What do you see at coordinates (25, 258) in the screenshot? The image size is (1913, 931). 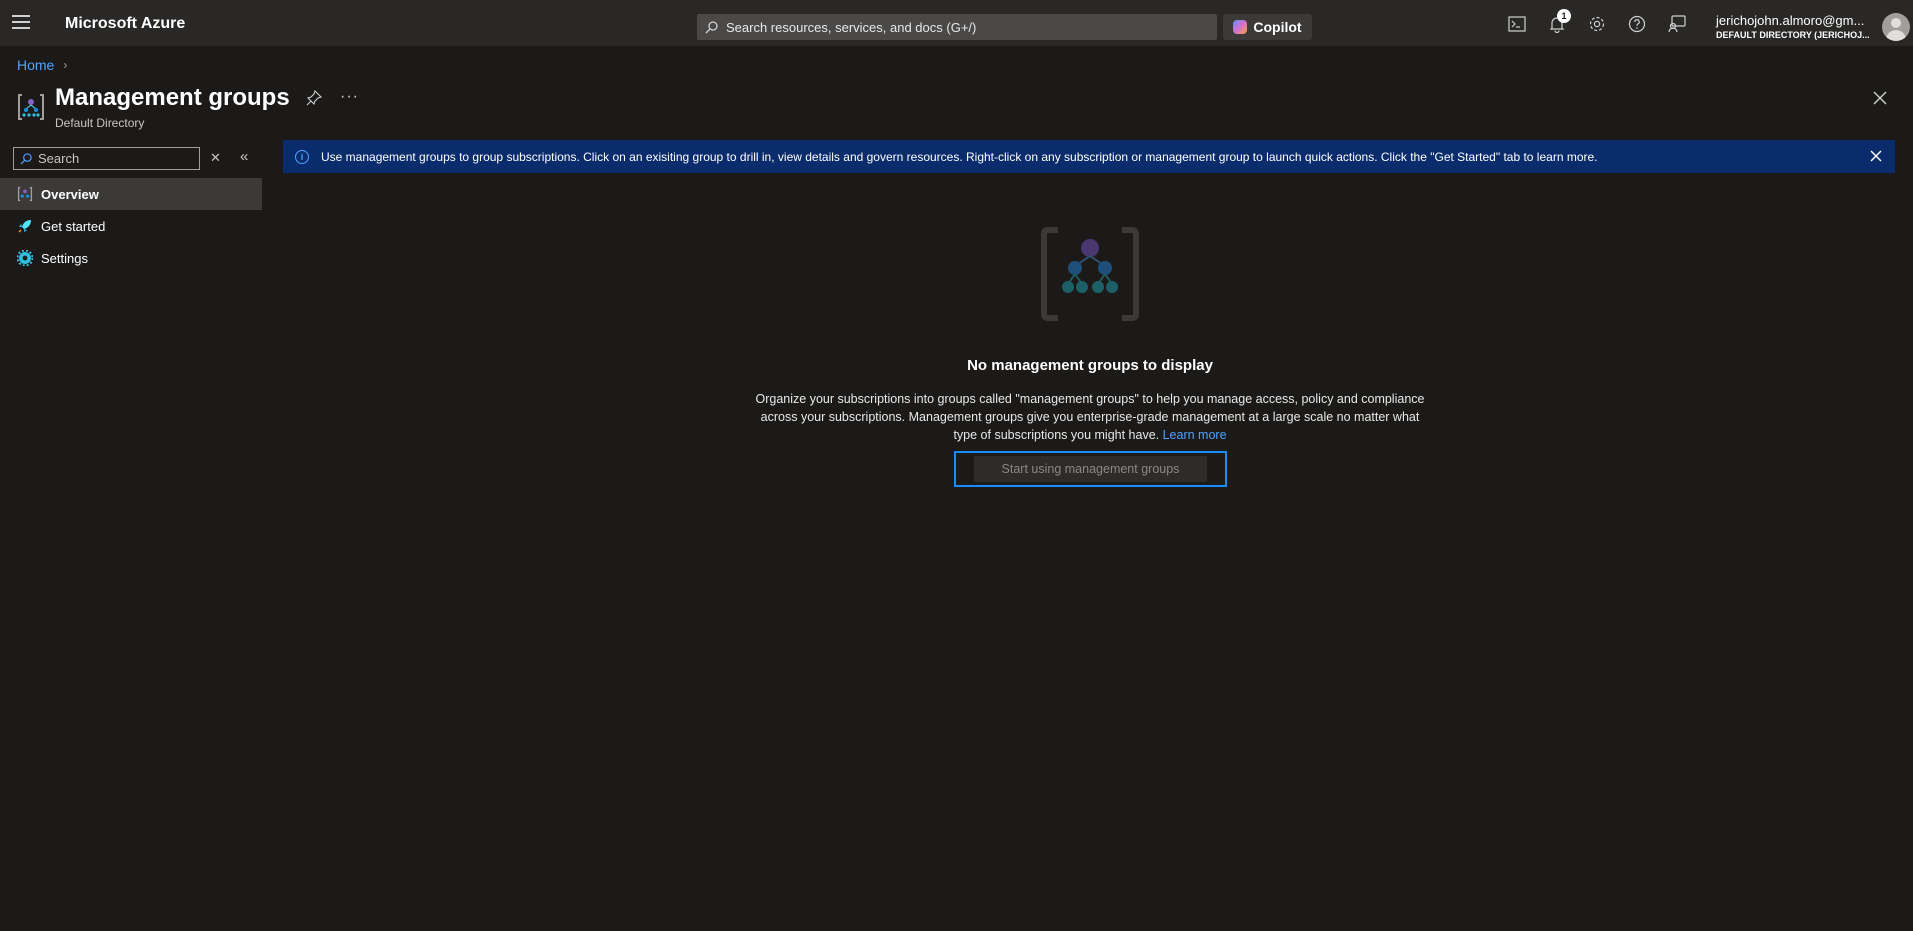 I see `gear-icon` at bounding box center [25, 258].